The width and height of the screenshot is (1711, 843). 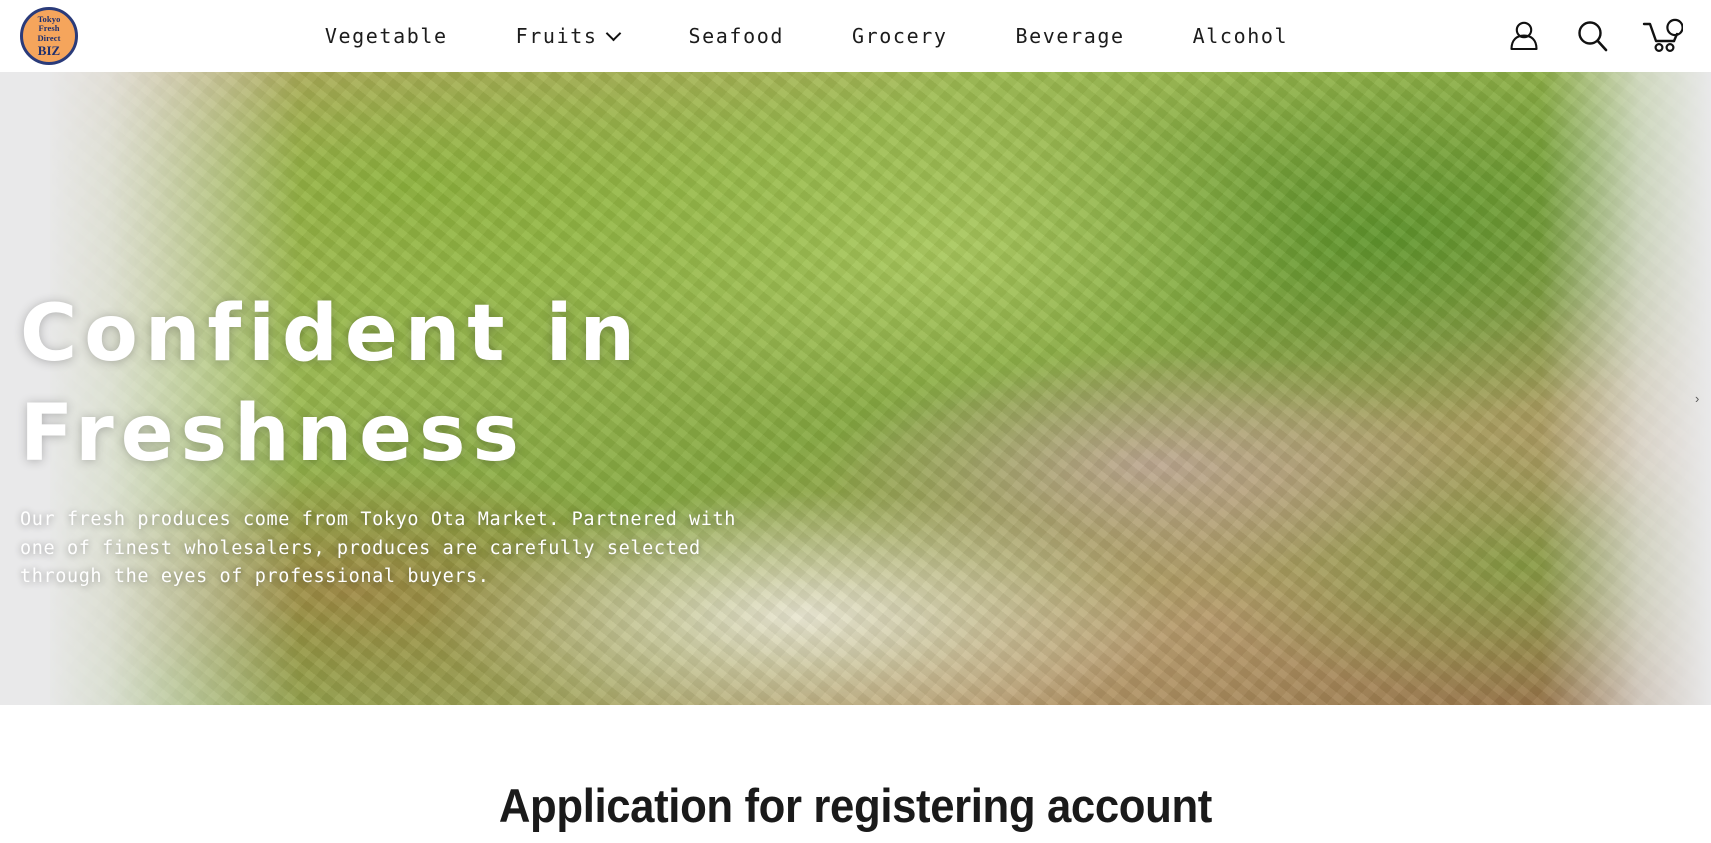 What do you see at coordinates (273, 434) in the screenshot?
I see `hero-title-line-2: Freshness` at bounding box center [273, 434].